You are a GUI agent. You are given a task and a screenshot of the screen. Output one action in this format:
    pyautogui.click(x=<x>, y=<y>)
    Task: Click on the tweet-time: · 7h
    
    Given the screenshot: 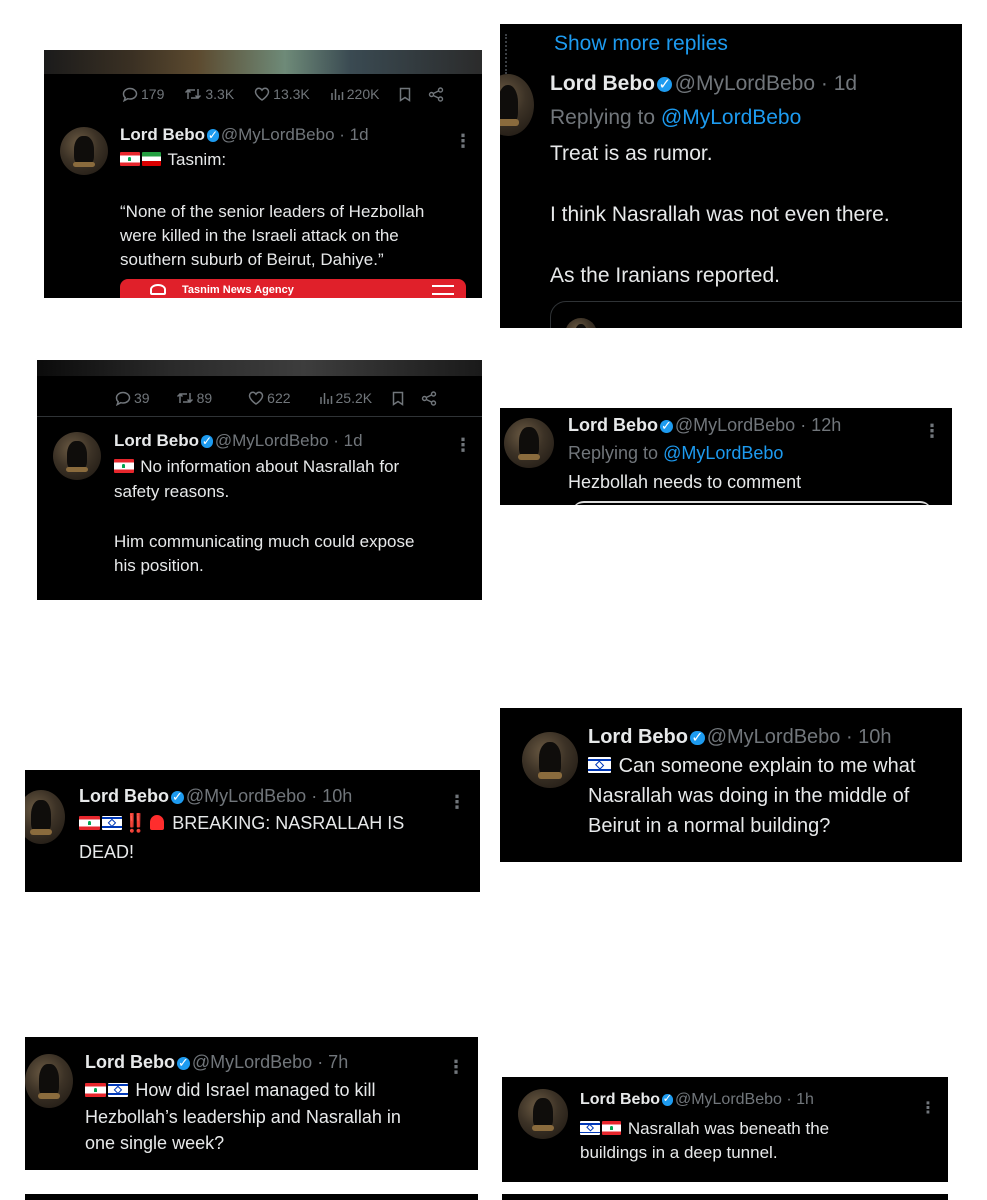 What is the action you would take?
    pyautogui.click(x=332, y=1062)
    